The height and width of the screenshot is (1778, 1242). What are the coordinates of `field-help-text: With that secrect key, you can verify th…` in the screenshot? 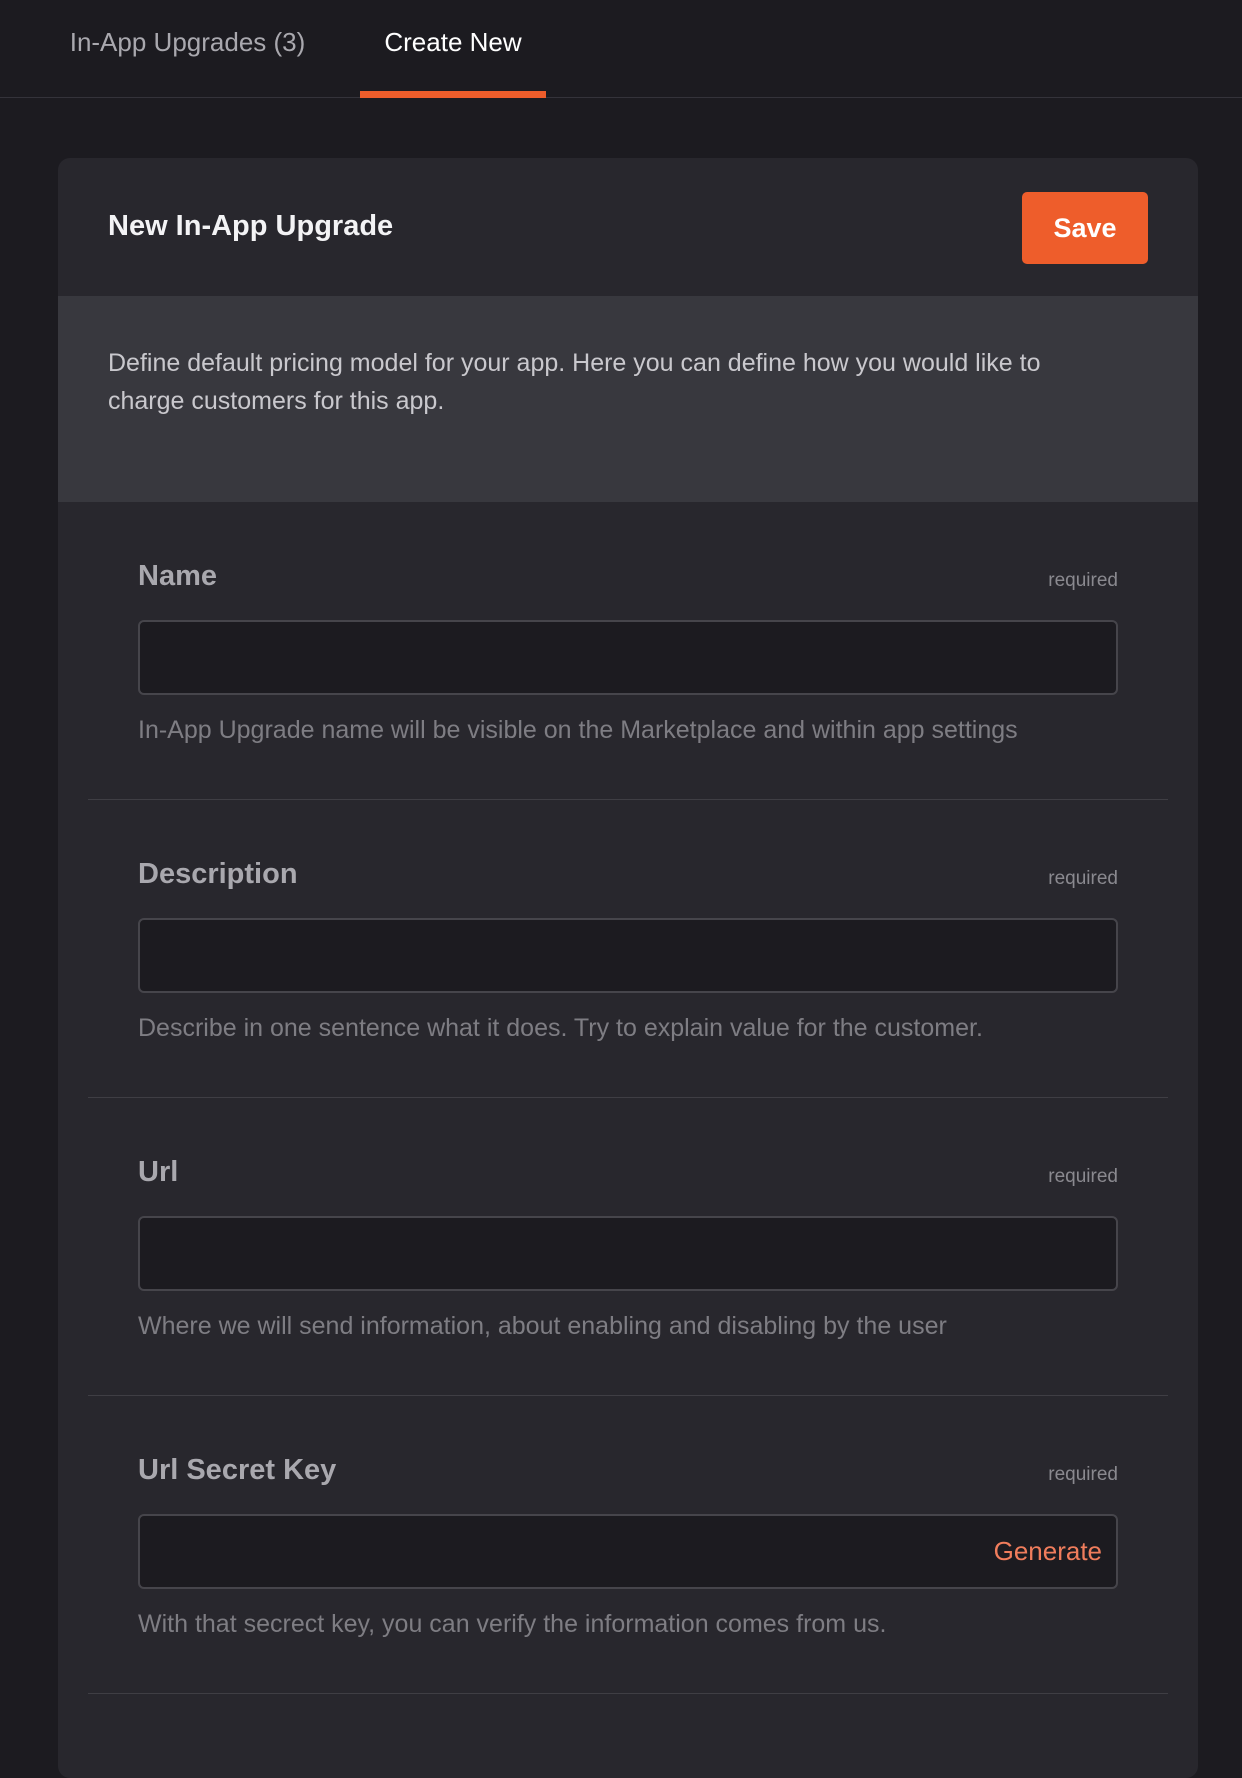 It's located at (512, 1624).